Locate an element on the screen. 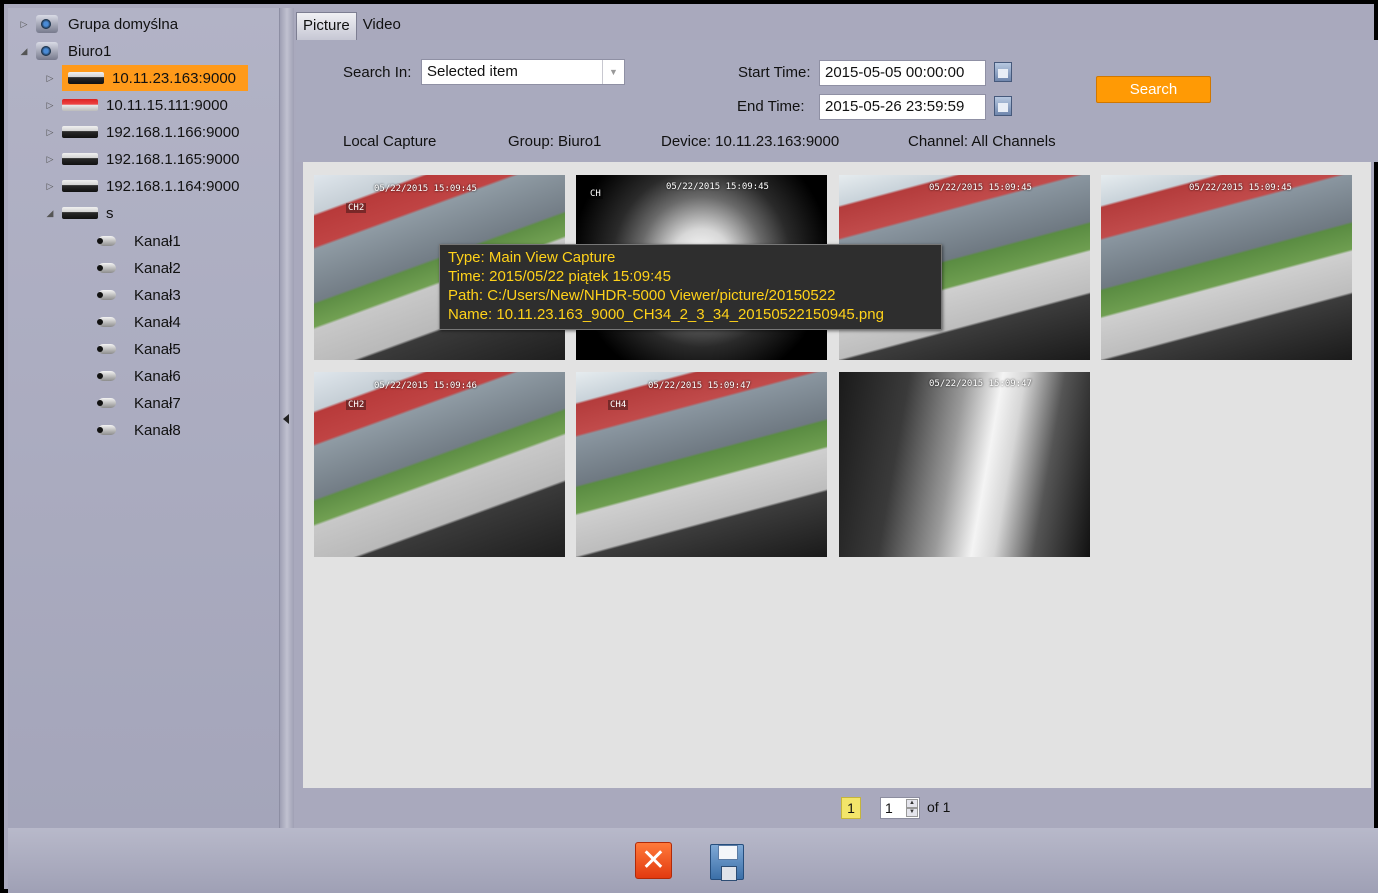  tree-group-label: Biuro1 is located at coordinates (90, 51).